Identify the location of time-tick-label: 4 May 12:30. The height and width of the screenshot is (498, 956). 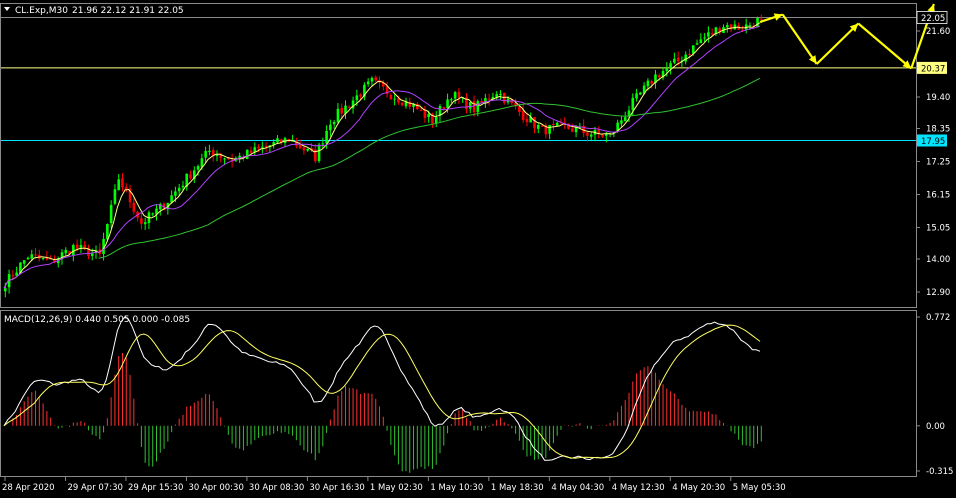
(638, 488).